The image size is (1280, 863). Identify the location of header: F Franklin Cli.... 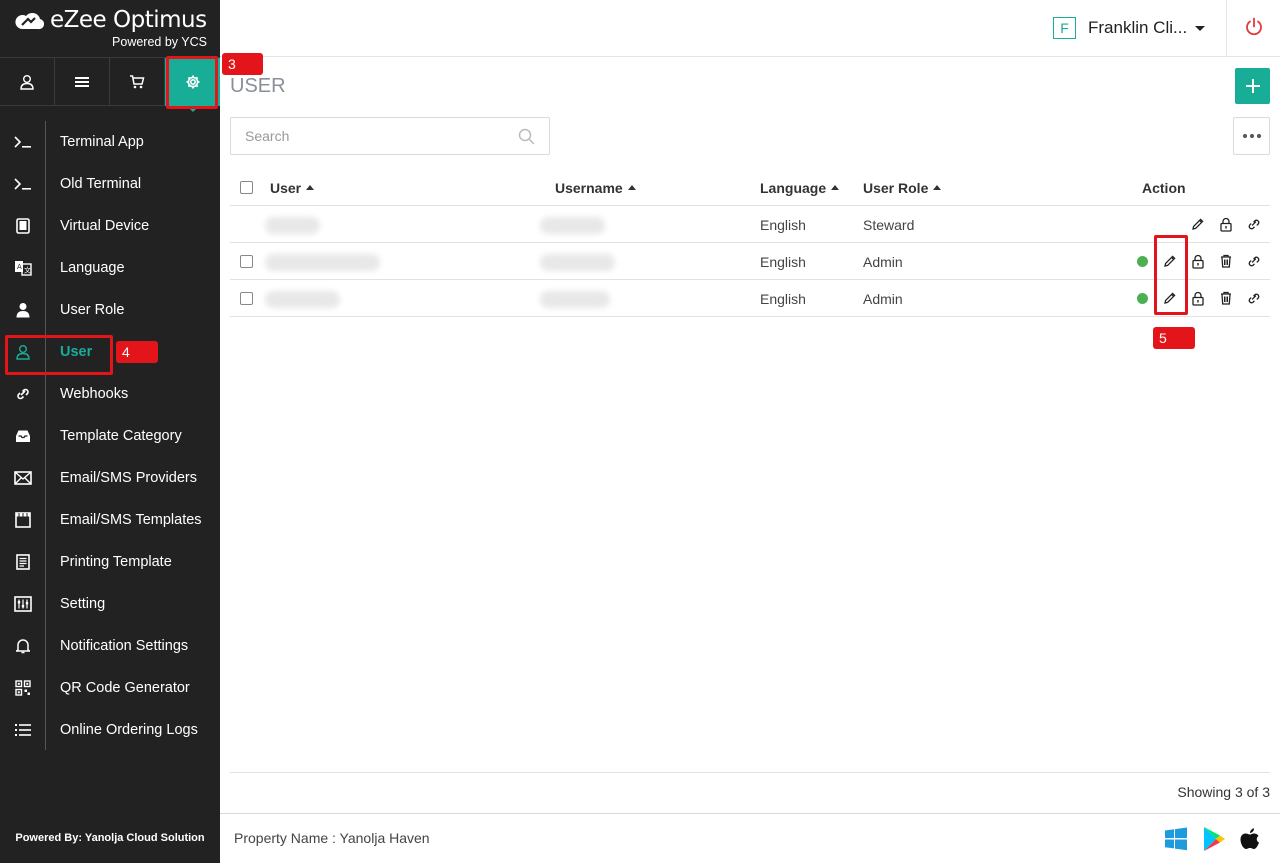
(750, 28).